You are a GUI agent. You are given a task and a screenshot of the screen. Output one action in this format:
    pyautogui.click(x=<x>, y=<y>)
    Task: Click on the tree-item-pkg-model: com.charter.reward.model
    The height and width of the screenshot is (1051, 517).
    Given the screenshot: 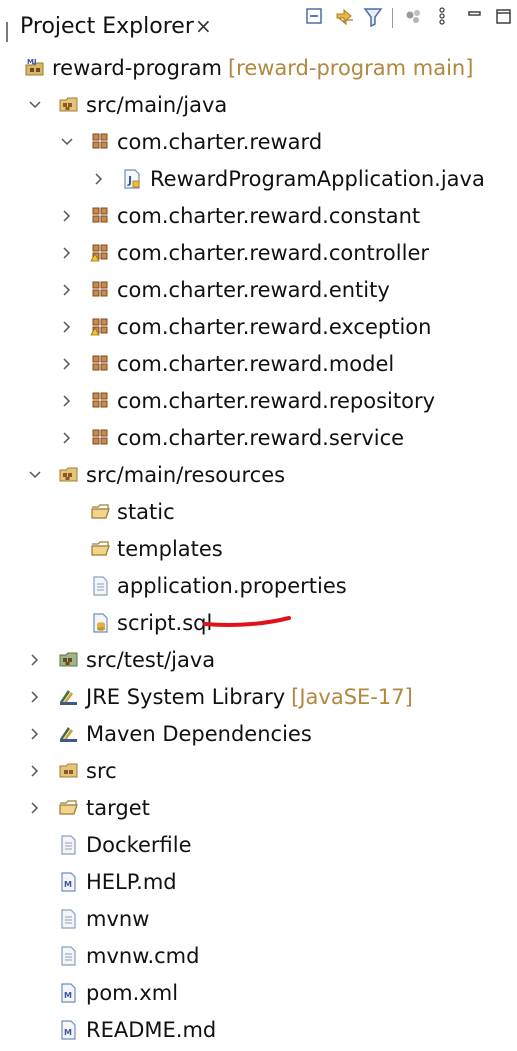 What is the action you would take?
    pyautogui.click(x=258, y=364)
    